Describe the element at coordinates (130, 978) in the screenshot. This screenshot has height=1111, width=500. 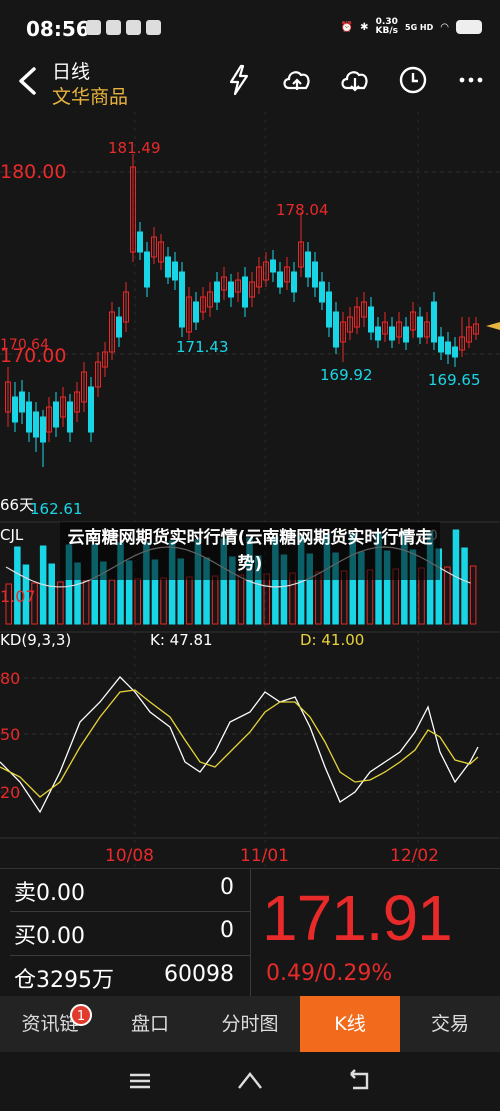
I see `position-row: 仓3295万 60098` at that location.